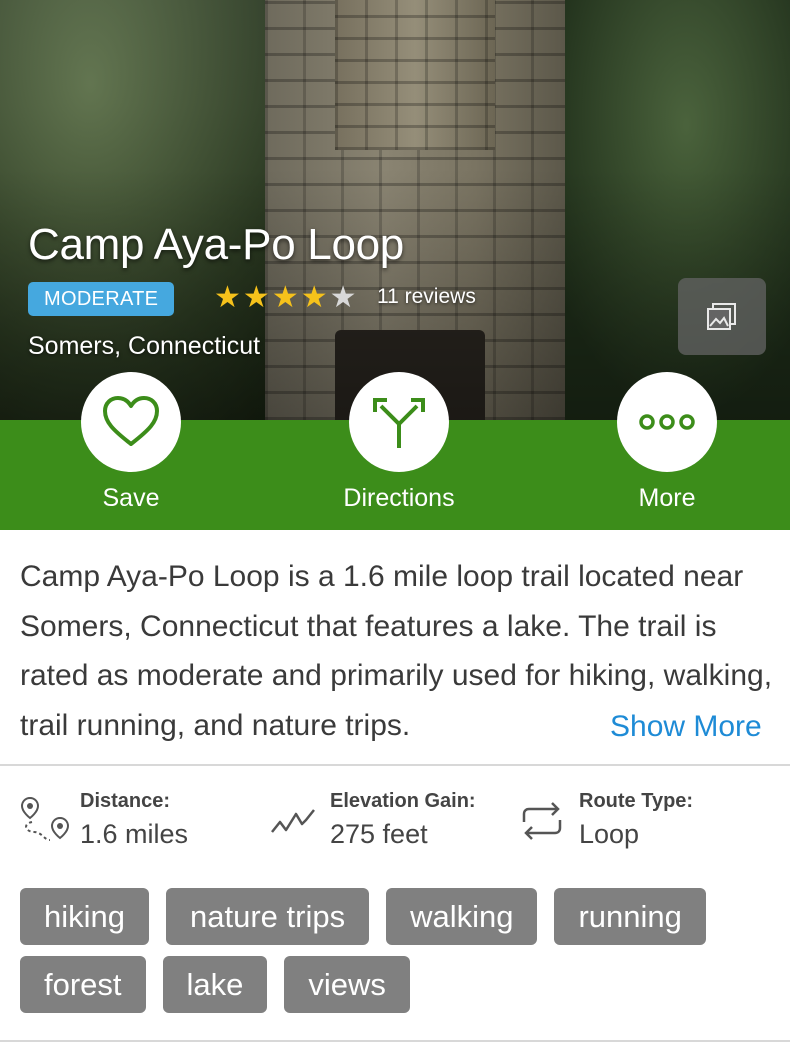 The height and width of the screenshot is (1042, 790). What do you see at coordinates (131, 421) in the screenshot?
I see `heart-icon` at bounding box center [131, 421].